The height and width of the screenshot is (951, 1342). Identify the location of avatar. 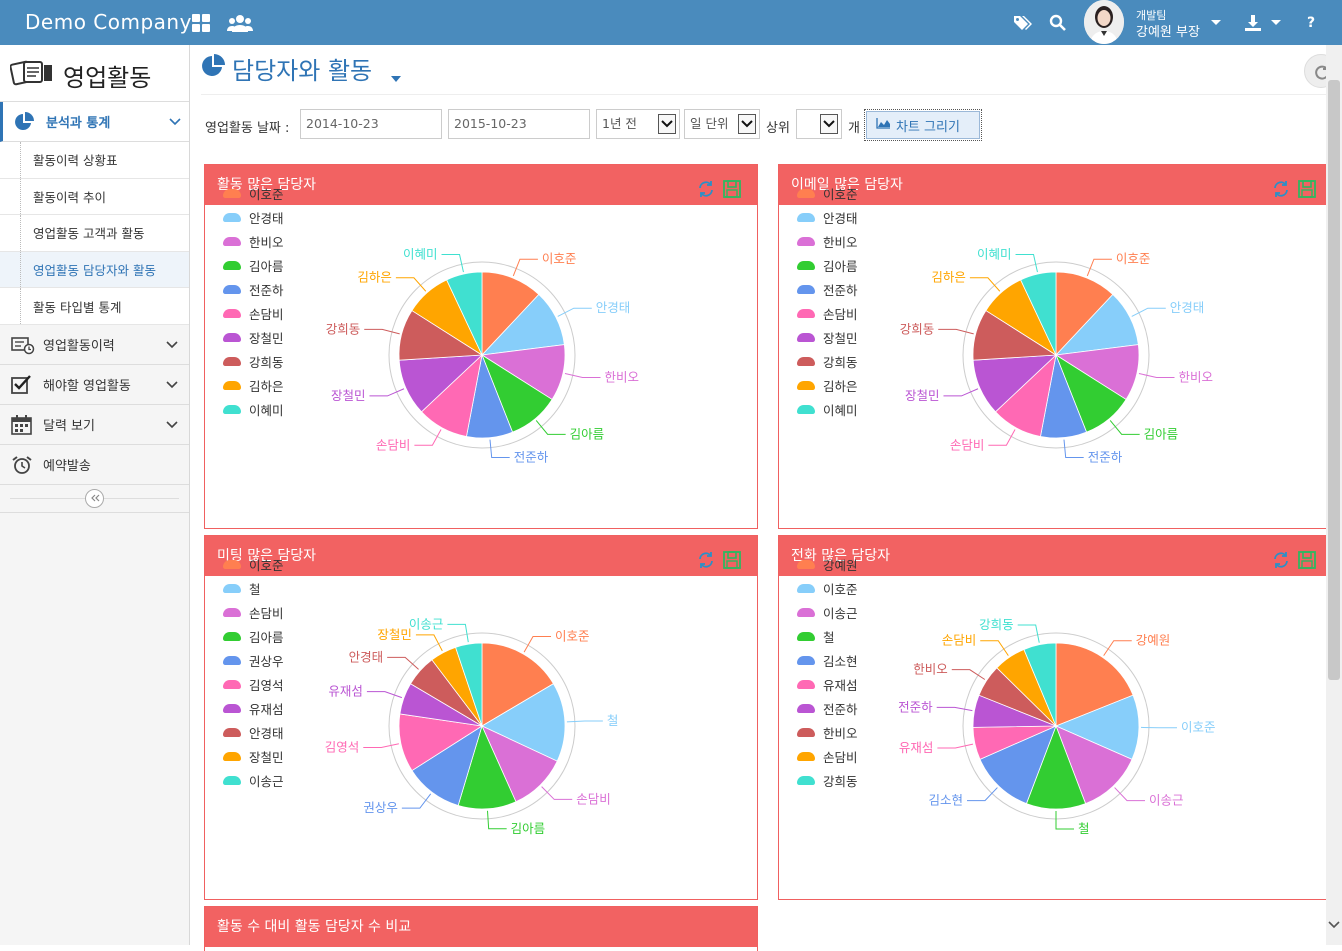
(1104, 22).